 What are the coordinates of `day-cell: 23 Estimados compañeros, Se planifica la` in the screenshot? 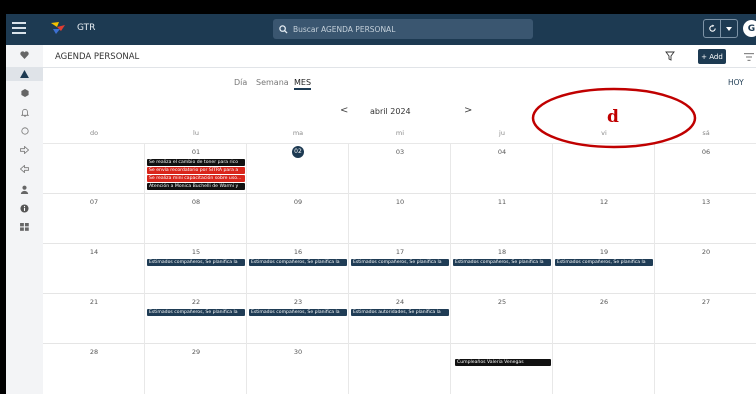 It's located at (298, 319).